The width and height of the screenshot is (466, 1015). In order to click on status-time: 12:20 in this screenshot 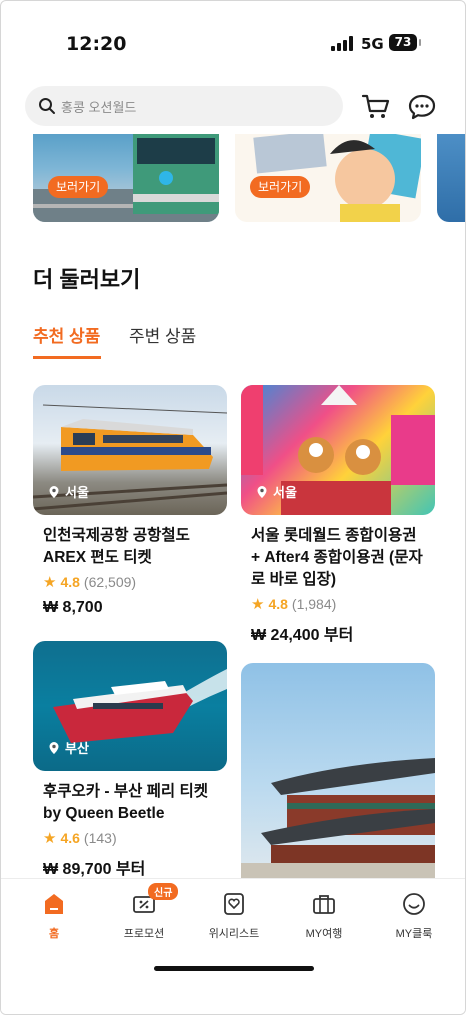, I will do `click(96, 44)`.